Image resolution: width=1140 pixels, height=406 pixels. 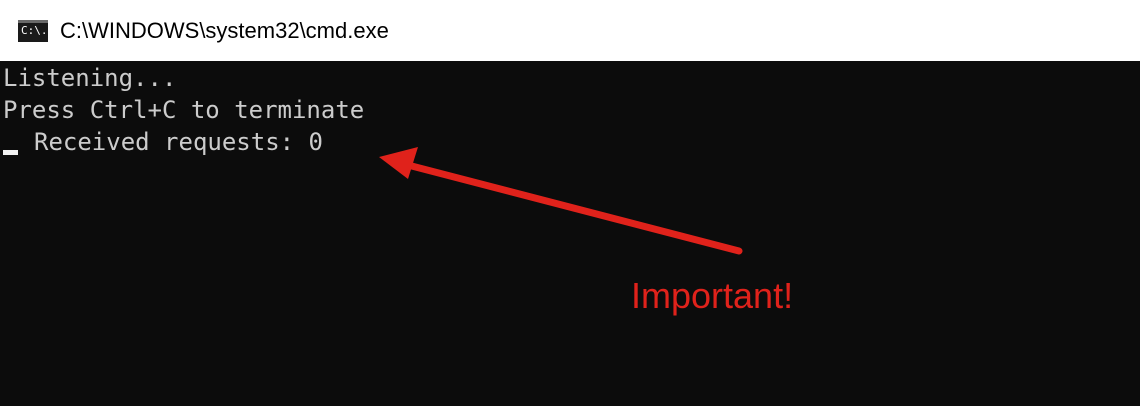 What do you see at coordinates (398, 163) in the screenshot?
I see `annotation-arrow-head` at bounding box center [398, 163].